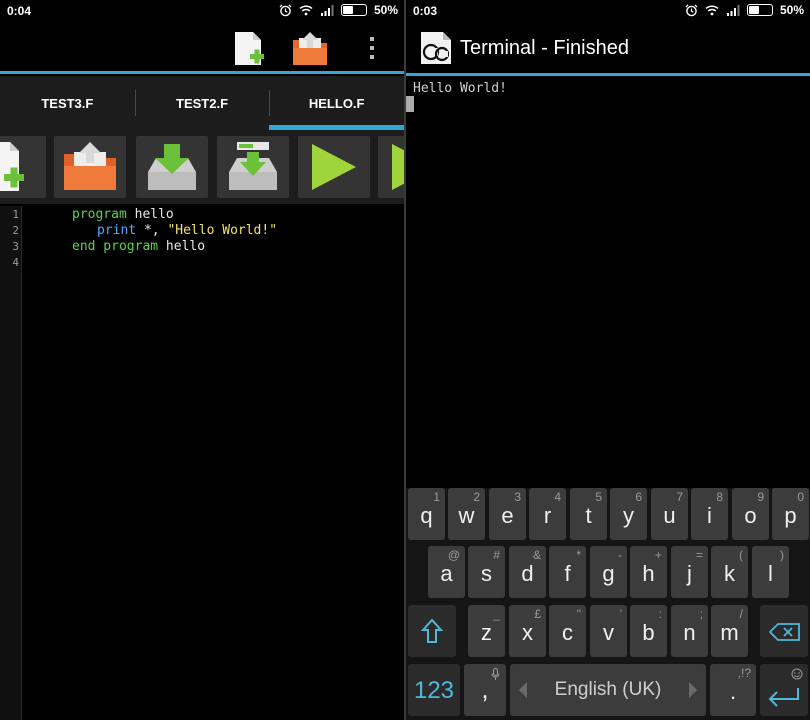 The height and width of the screenshot is (720, 810). What do you see at coordinates (608, 690) in the screenshot?
I see `space-key: English (UK)` at bounding box center [608, 690].